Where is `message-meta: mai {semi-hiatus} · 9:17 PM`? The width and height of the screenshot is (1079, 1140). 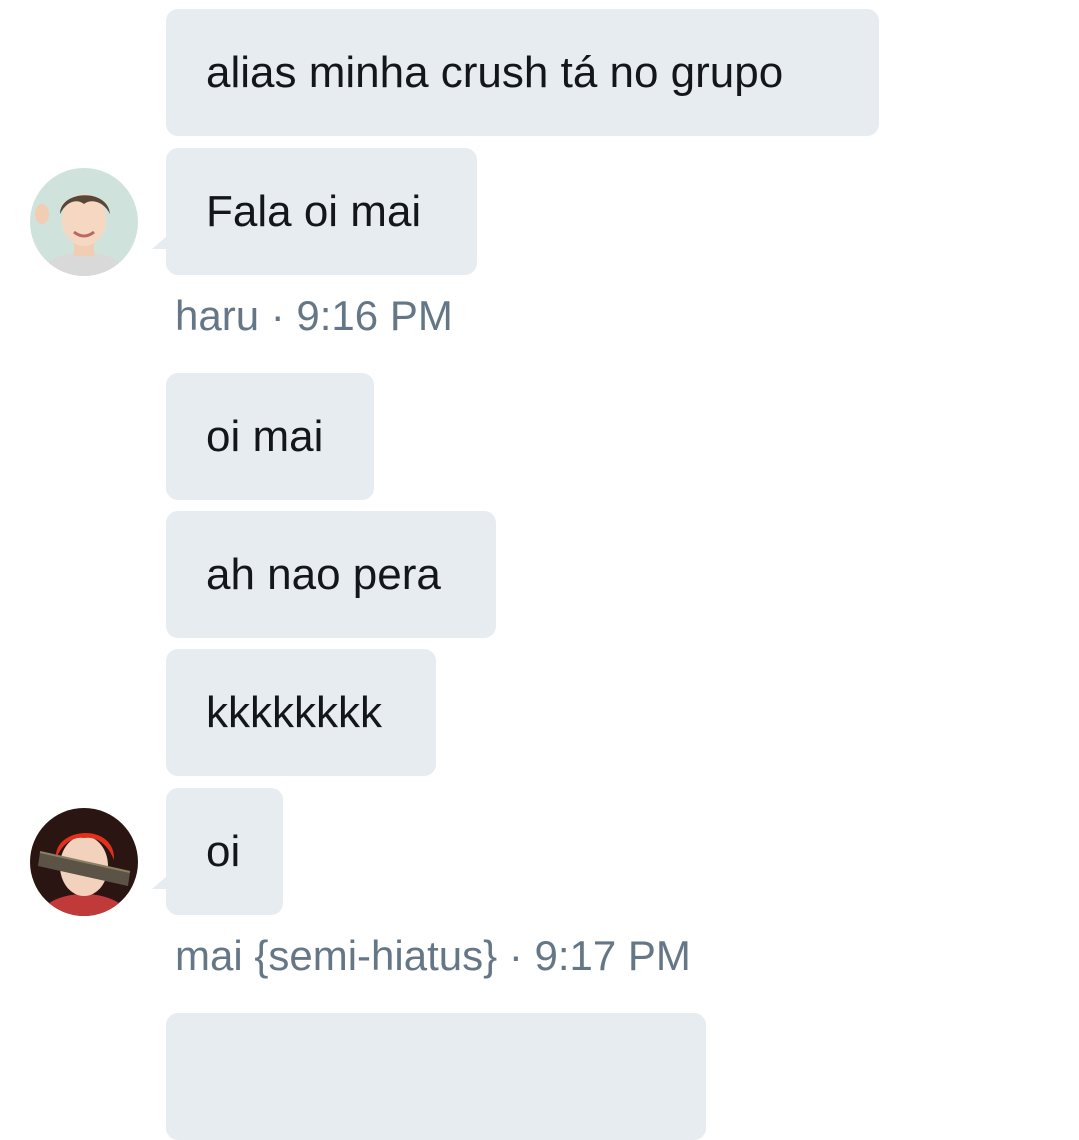
message-meta: mai {semi-hiatus} · 9:17 PM is located at coordinates (433, 956).